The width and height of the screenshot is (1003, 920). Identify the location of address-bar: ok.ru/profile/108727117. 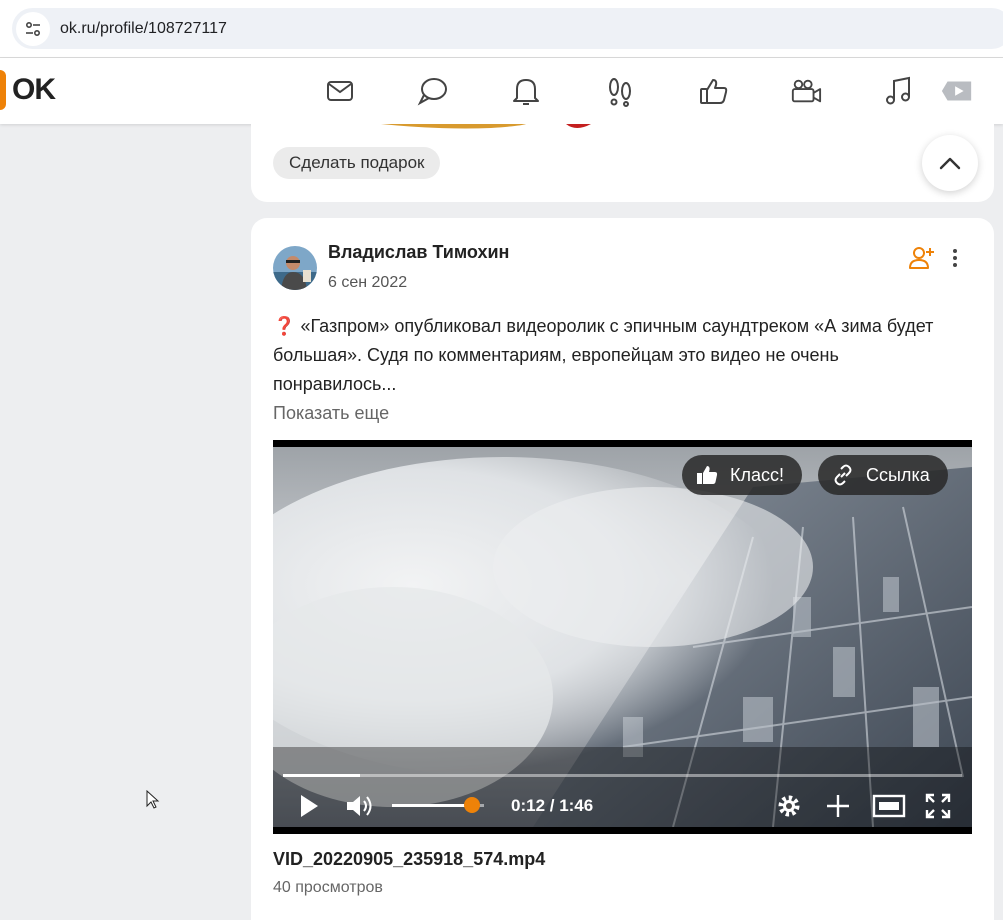
(507, 28).